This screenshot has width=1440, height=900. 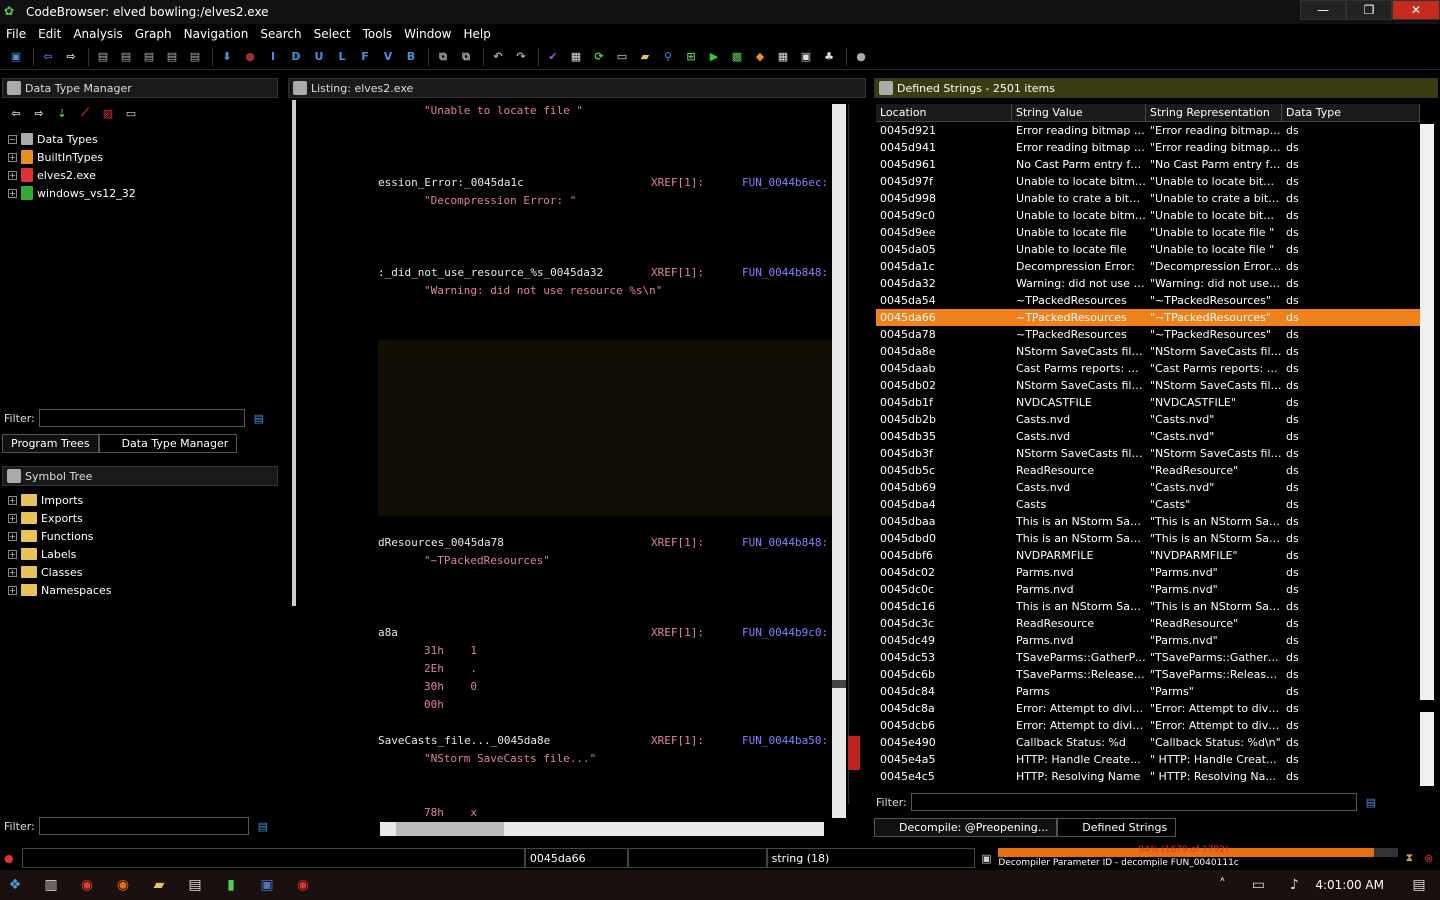 What do you see at coordinates (1148, 640) in the screenshot?
I see `table-row: 0045dc49 Parms.nvd "Parms.nvd" ds` at bounding box center [1148, 640].